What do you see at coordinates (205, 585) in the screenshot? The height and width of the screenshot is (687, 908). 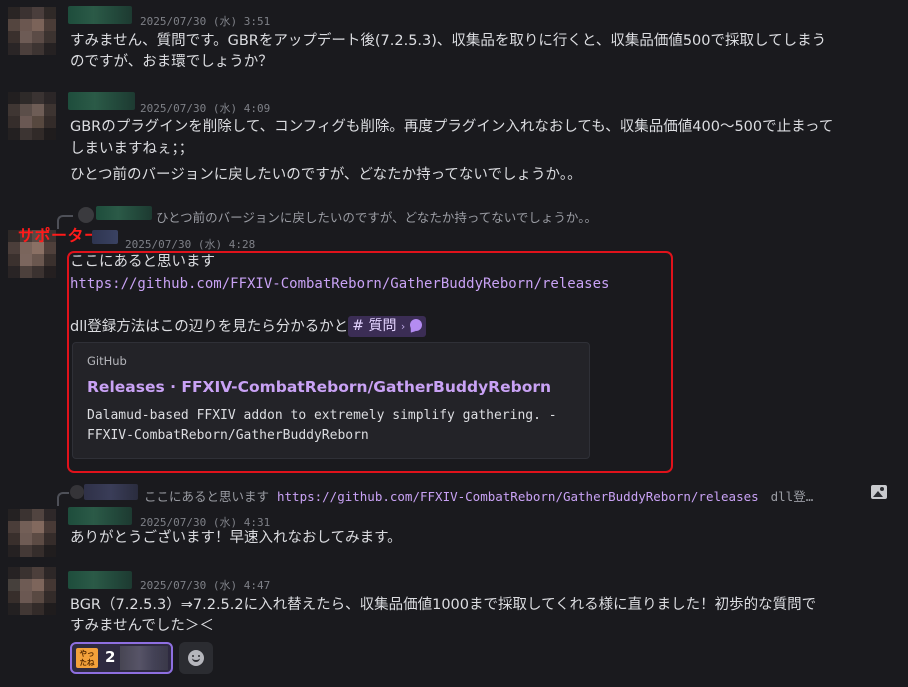 I see `timestamp: 2025/07/30 (水) 4:47` at bounding box center [205, 585].